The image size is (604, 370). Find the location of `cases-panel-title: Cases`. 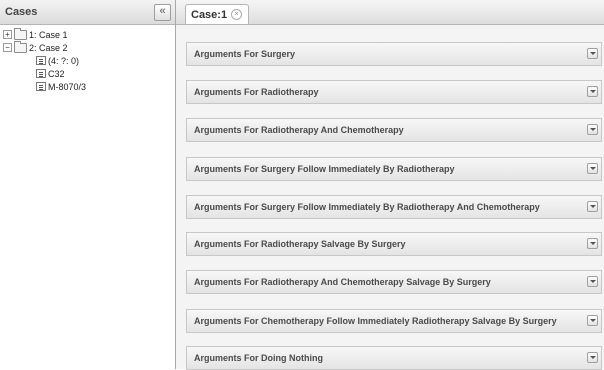

cases-panel-title: Cases is located at coordinates (21, 12).